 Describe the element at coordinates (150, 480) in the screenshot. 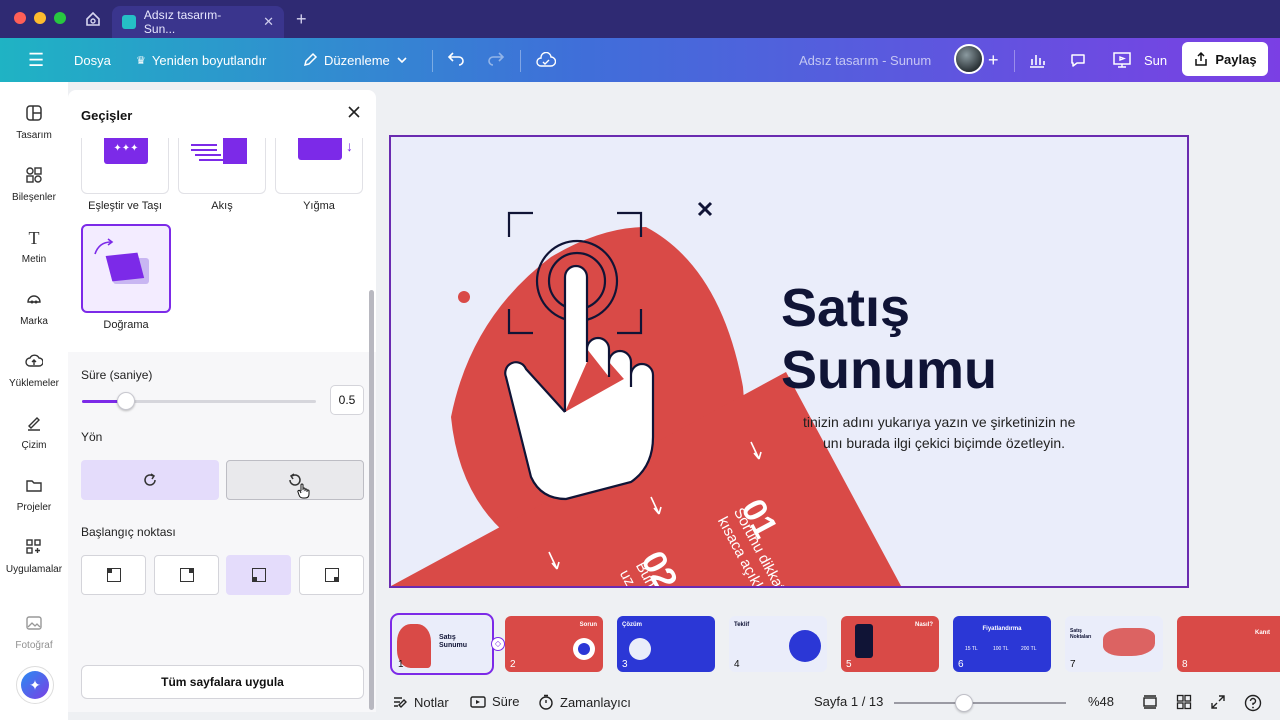

I see `direction-clockwise-button` at that location.